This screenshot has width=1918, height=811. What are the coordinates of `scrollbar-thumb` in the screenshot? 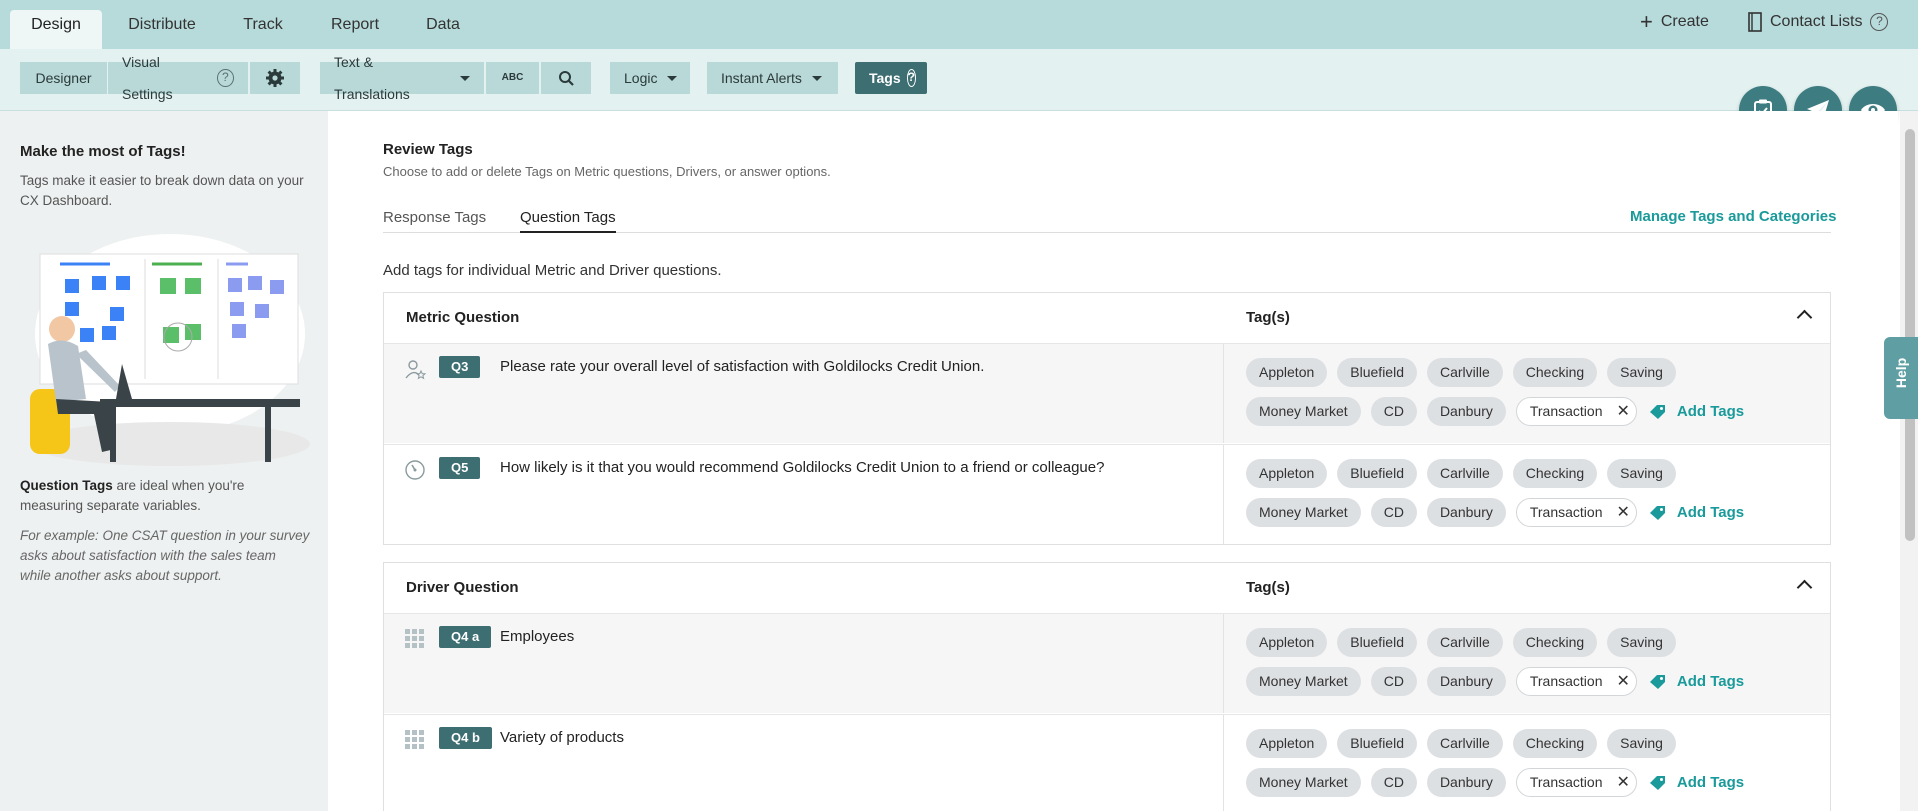 It's located at (1910, 335).